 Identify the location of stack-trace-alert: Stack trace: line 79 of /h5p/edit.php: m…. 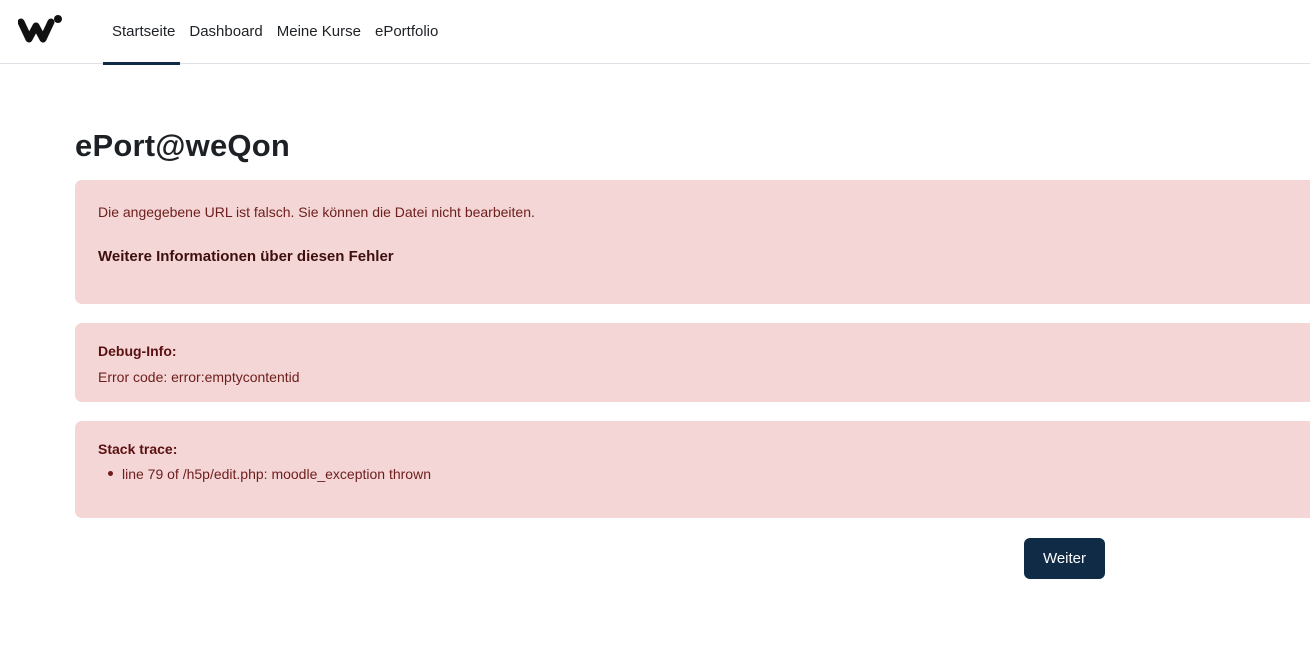
(692, 469).